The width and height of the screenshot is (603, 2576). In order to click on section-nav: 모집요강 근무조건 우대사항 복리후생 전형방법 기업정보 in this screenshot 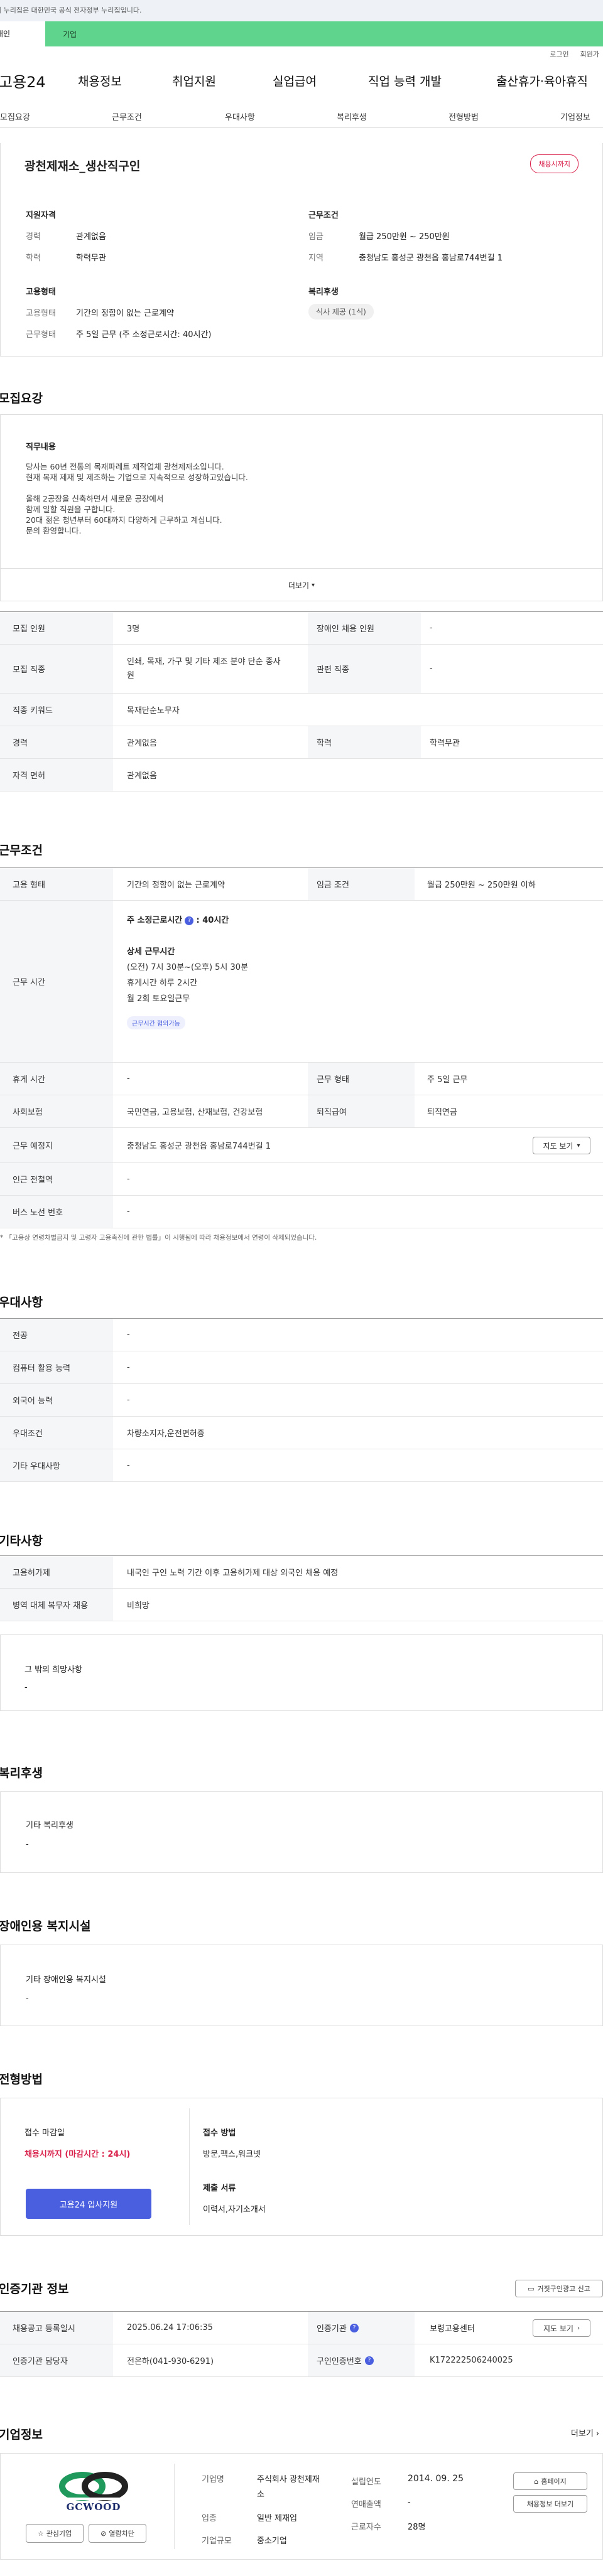, I will do `click(301, 114)`.